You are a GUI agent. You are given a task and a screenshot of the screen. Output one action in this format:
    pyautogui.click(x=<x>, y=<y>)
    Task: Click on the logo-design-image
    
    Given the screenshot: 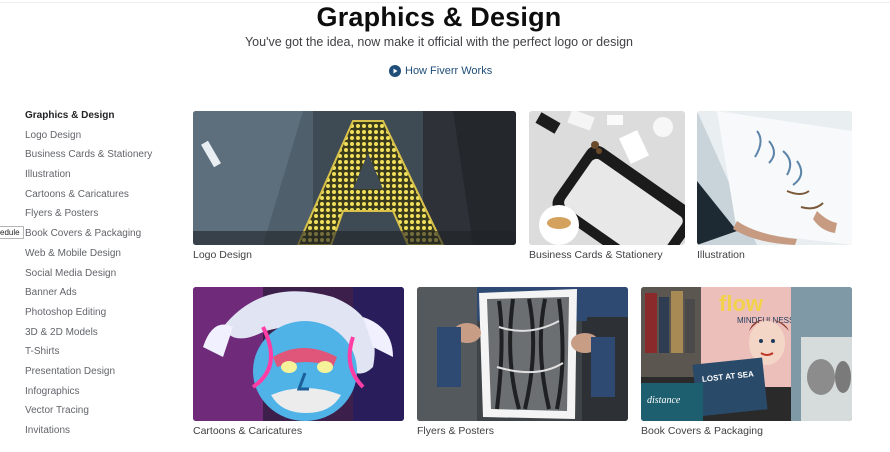 What is the action you would take?
    pyautogui.click(x=354, y=178)
    